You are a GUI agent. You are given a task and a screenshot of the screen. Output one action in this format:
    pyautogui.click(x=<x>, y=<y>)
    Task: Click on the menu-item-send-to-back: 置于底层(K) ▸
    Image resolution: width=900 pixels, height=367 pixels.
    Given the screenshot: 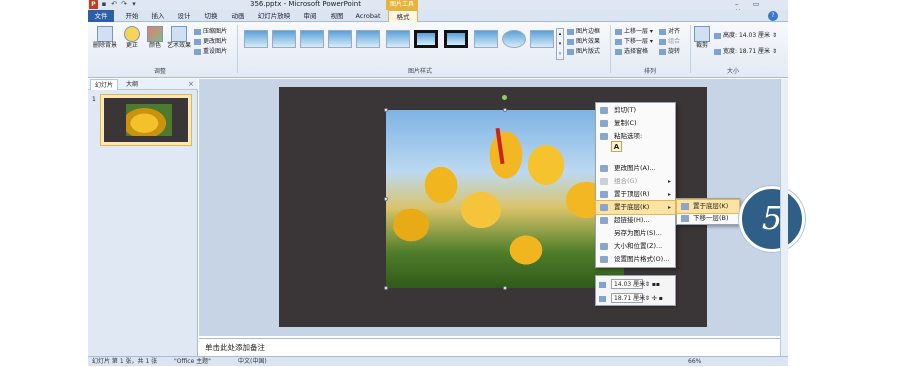 What is the action you would take?
    pyautogui.click(x=635, y=207)
    